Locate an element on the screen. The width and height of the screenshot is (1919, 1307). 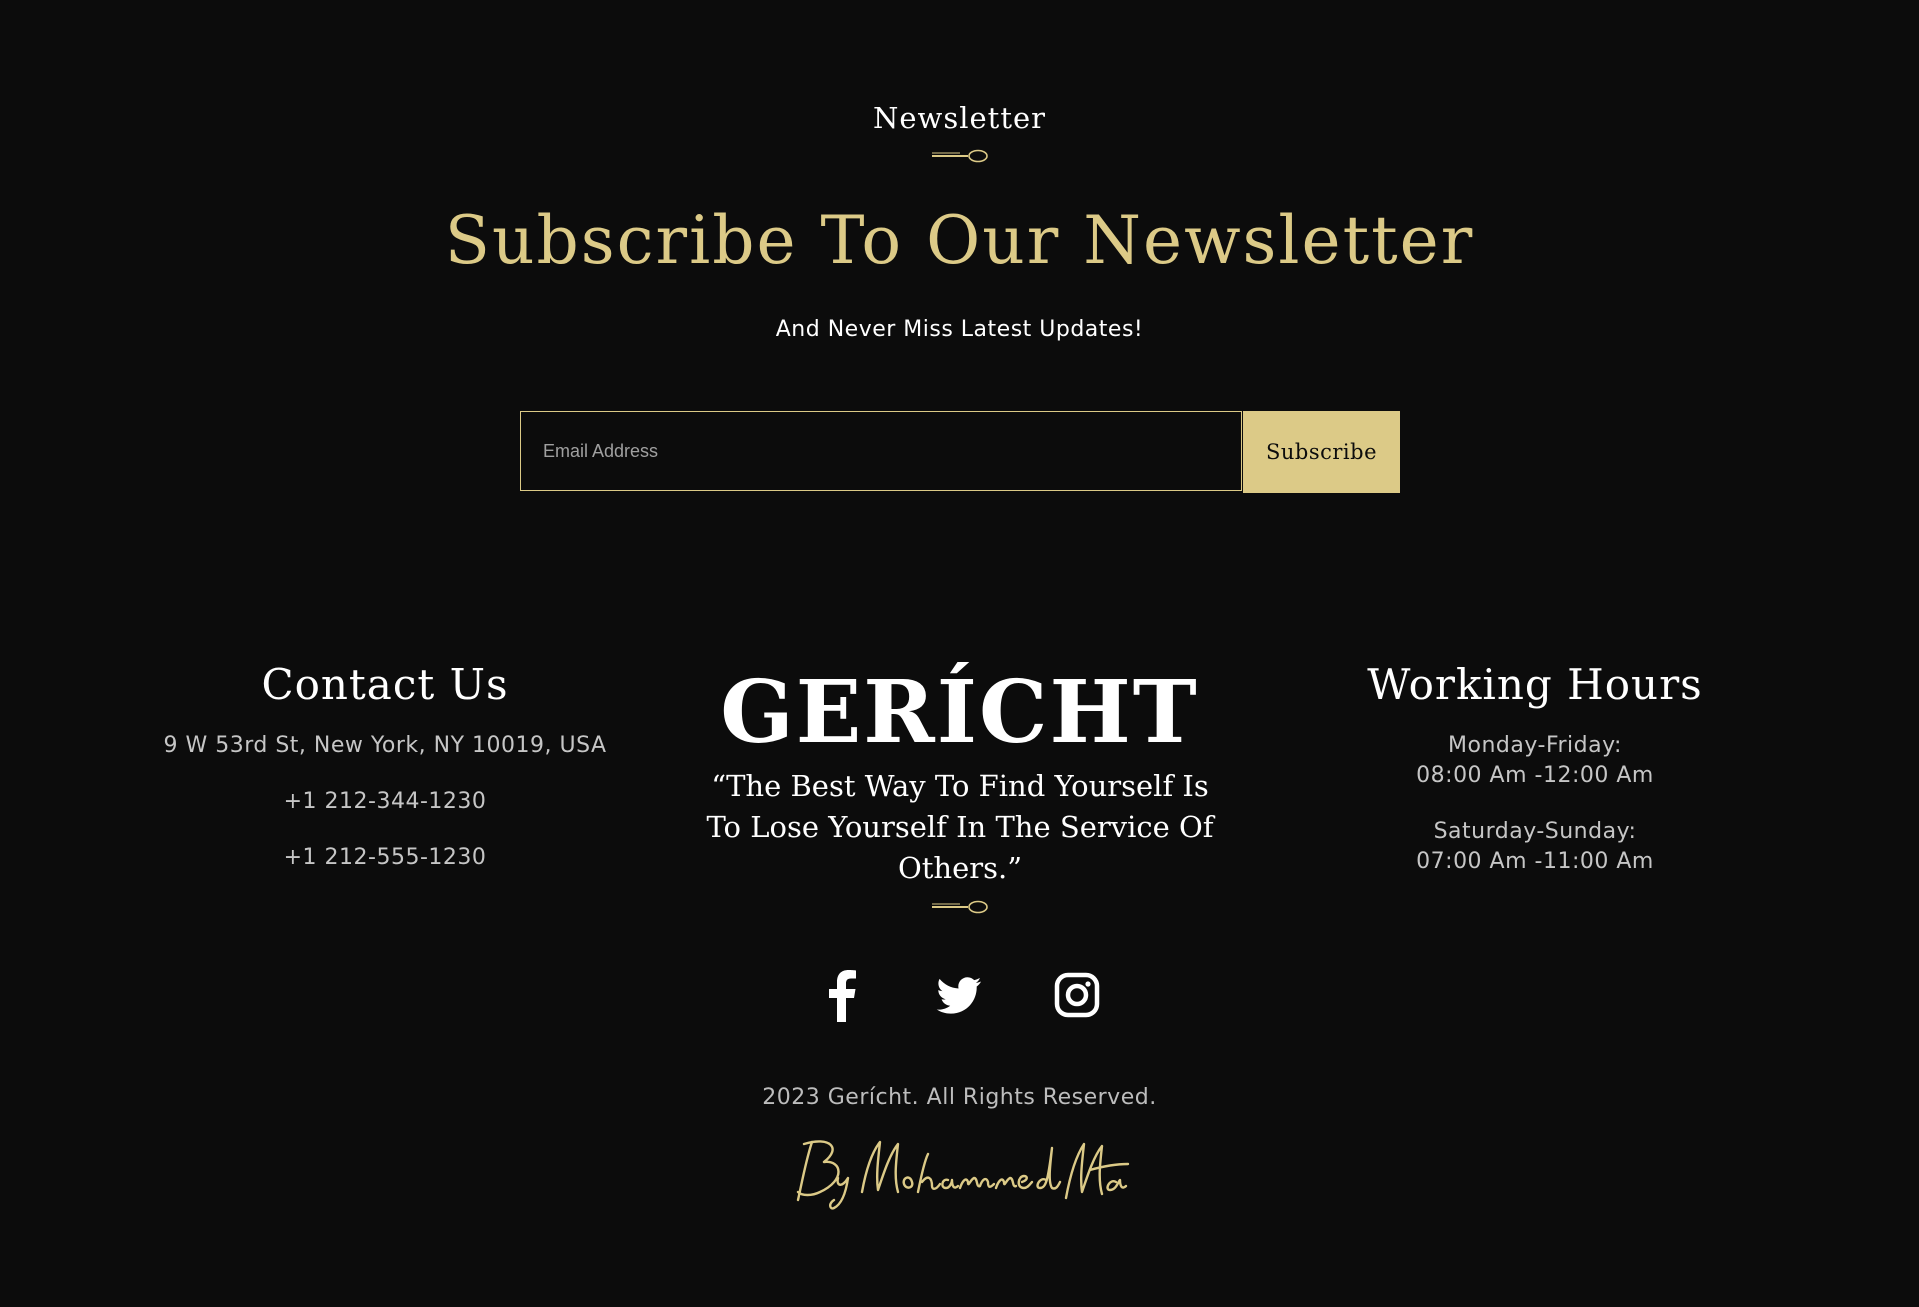
newsletter-headline: Subscribe To Our Newsletter is located at coordinates (959, 240).